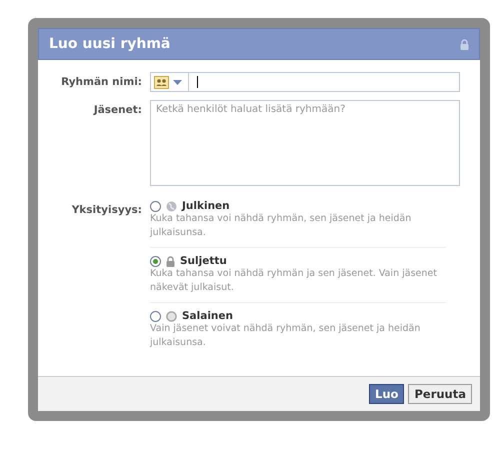  Describe the element at coordinates (171, 316) in the screenshot. I see `circle-icon` at that location.